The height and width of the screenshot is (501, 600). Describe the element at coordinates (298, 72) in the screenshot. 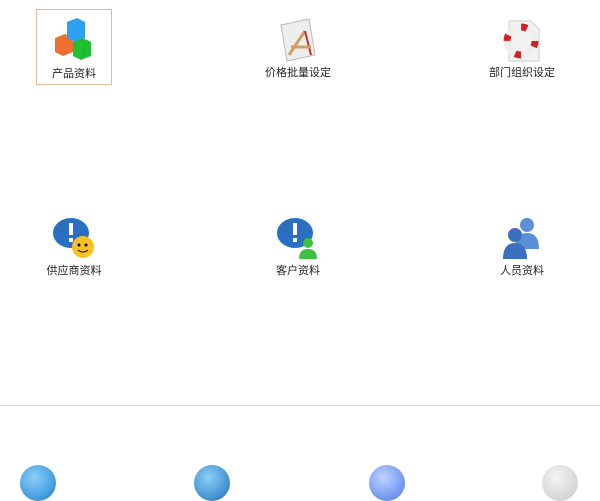

I see `item-label: 价格批量设定` at that location.